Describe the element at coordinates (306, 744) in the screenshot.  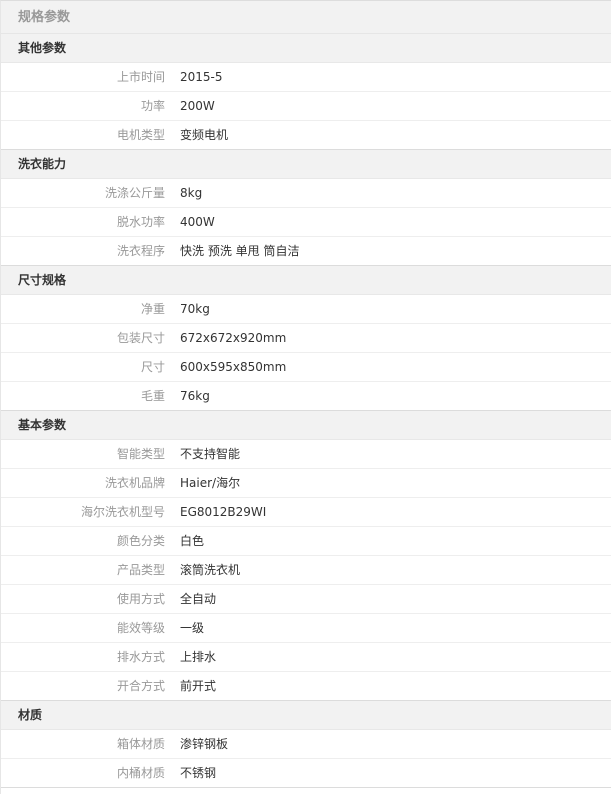
I see `spec-row: 箱体材质 渗锌钢板` at that location.